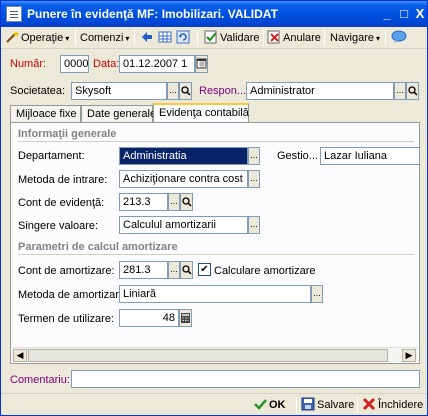 The width and height of the screenshot is (428, 416). What do you see at coordinates (211, 37) in the screenshot?
I see `validate-icon` at bounding box center [211, 37].